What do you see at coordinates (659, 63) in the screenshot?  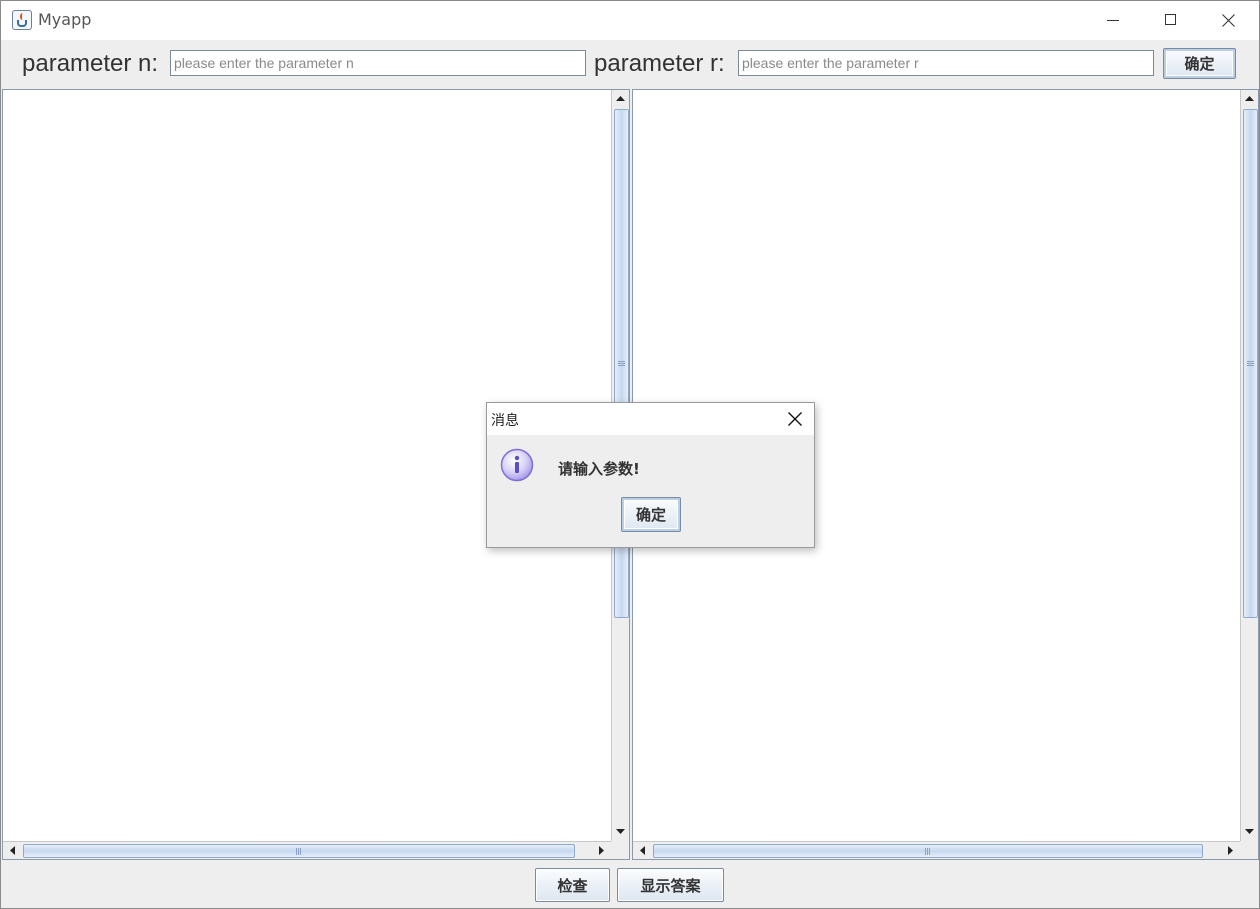 I see `parameter-r-label: parameter r:` at bounding box center [659, 63].